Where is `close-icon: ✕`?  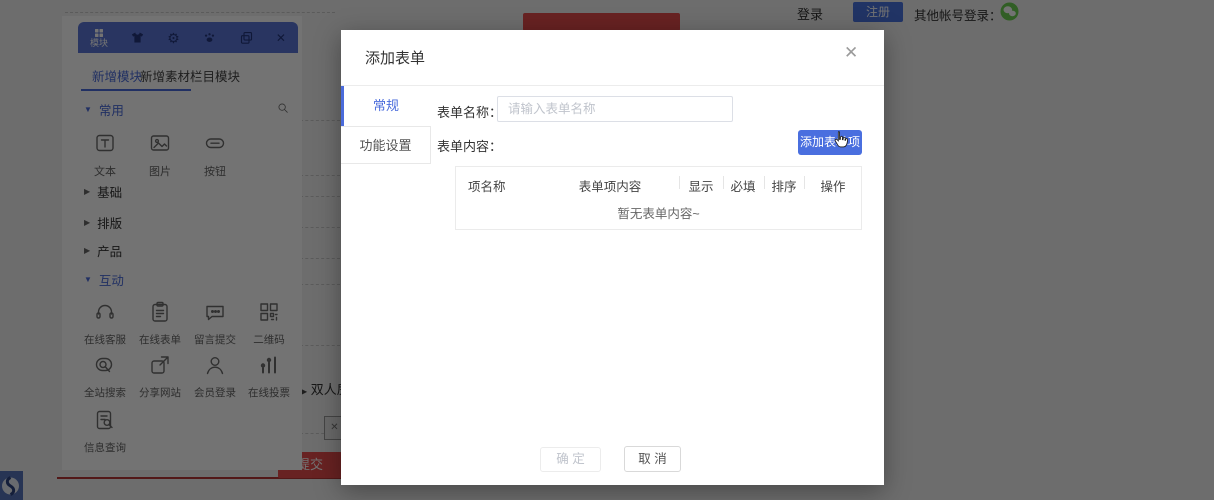
close-icon: ✕ is located at coordinates (851, 53).